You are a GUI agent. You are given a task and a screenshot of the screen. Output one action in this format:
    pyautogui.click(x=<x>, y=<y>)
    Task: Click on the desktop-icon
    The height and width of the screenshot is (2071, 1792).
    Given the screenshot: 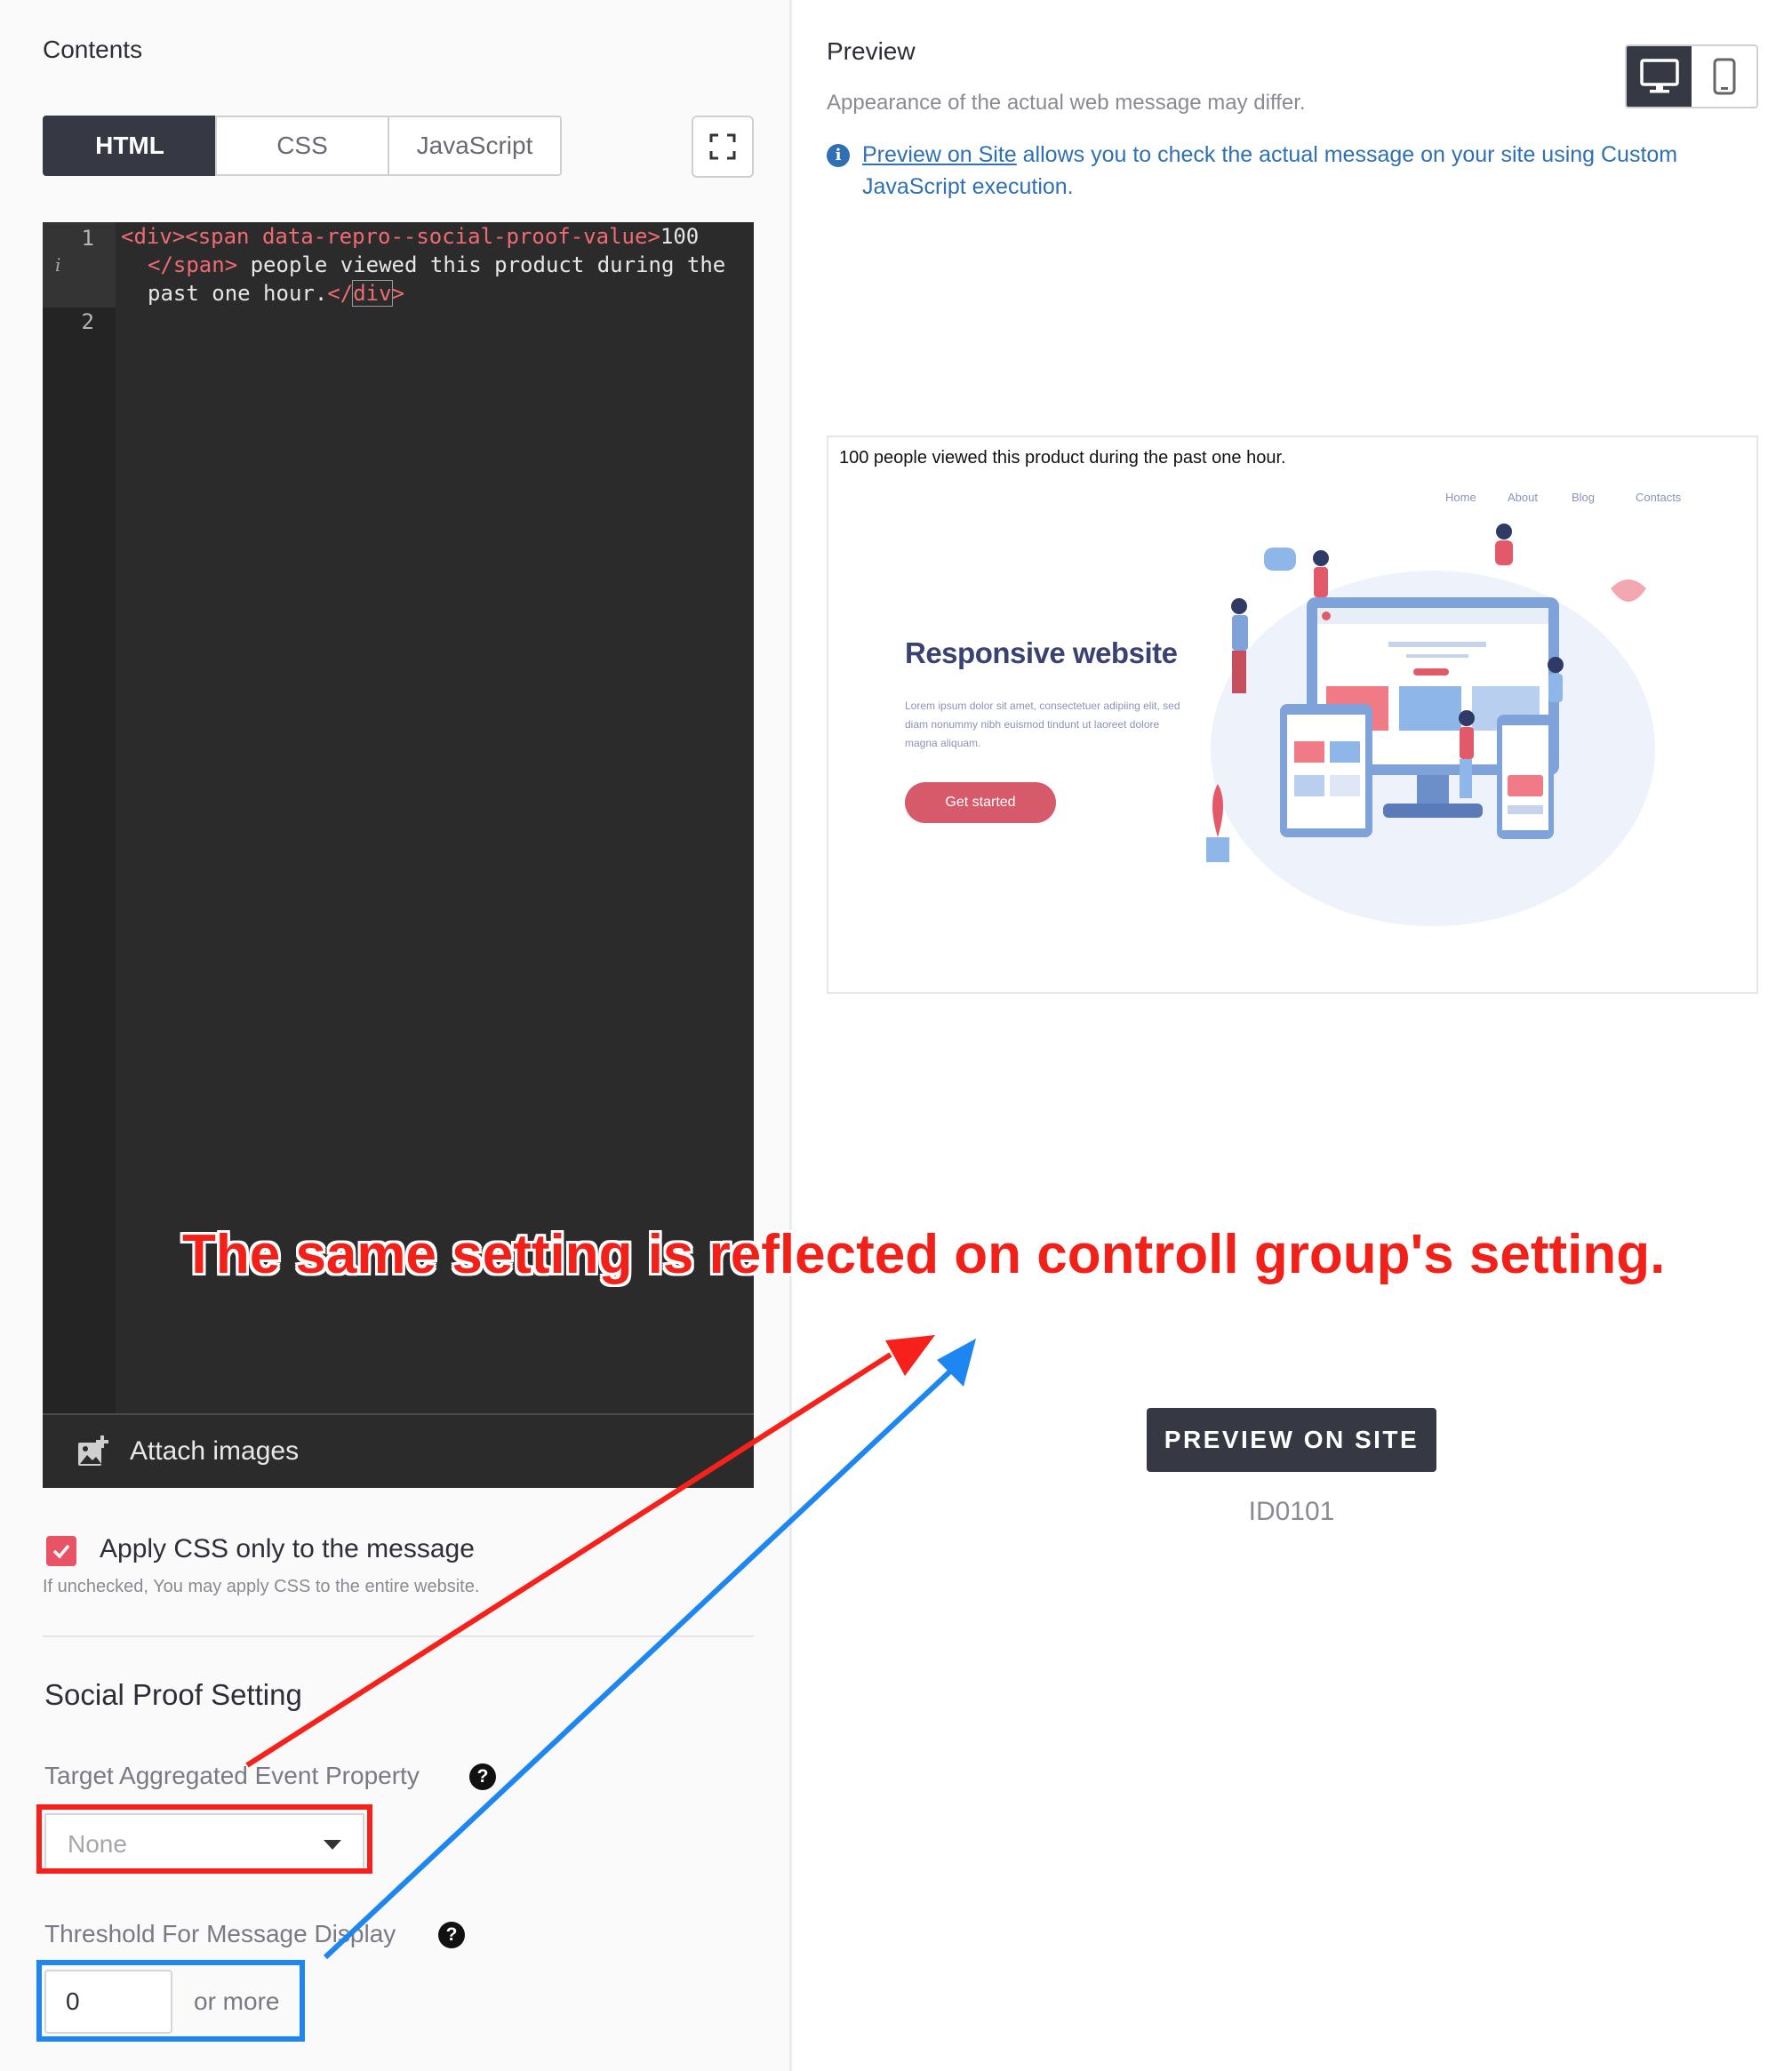 What is the action you would take?
    pyautogui.click(x=1659, y=76)
    